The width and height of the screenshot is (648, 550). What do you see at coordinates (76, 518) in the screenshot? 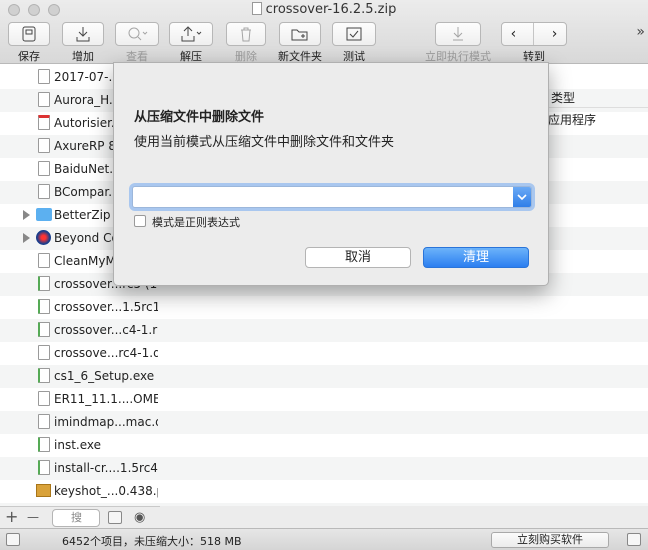
I see `search-input: 搜` at bounding box center [76, 518].